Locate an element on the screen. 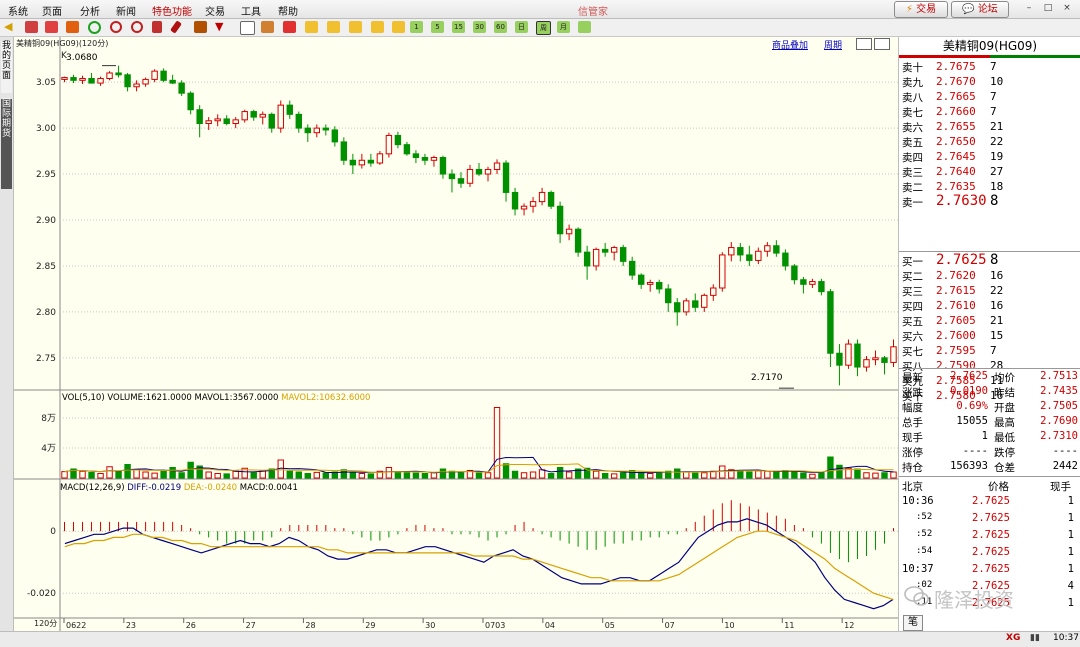  doc2-icon is located at coordinates (333, 27).